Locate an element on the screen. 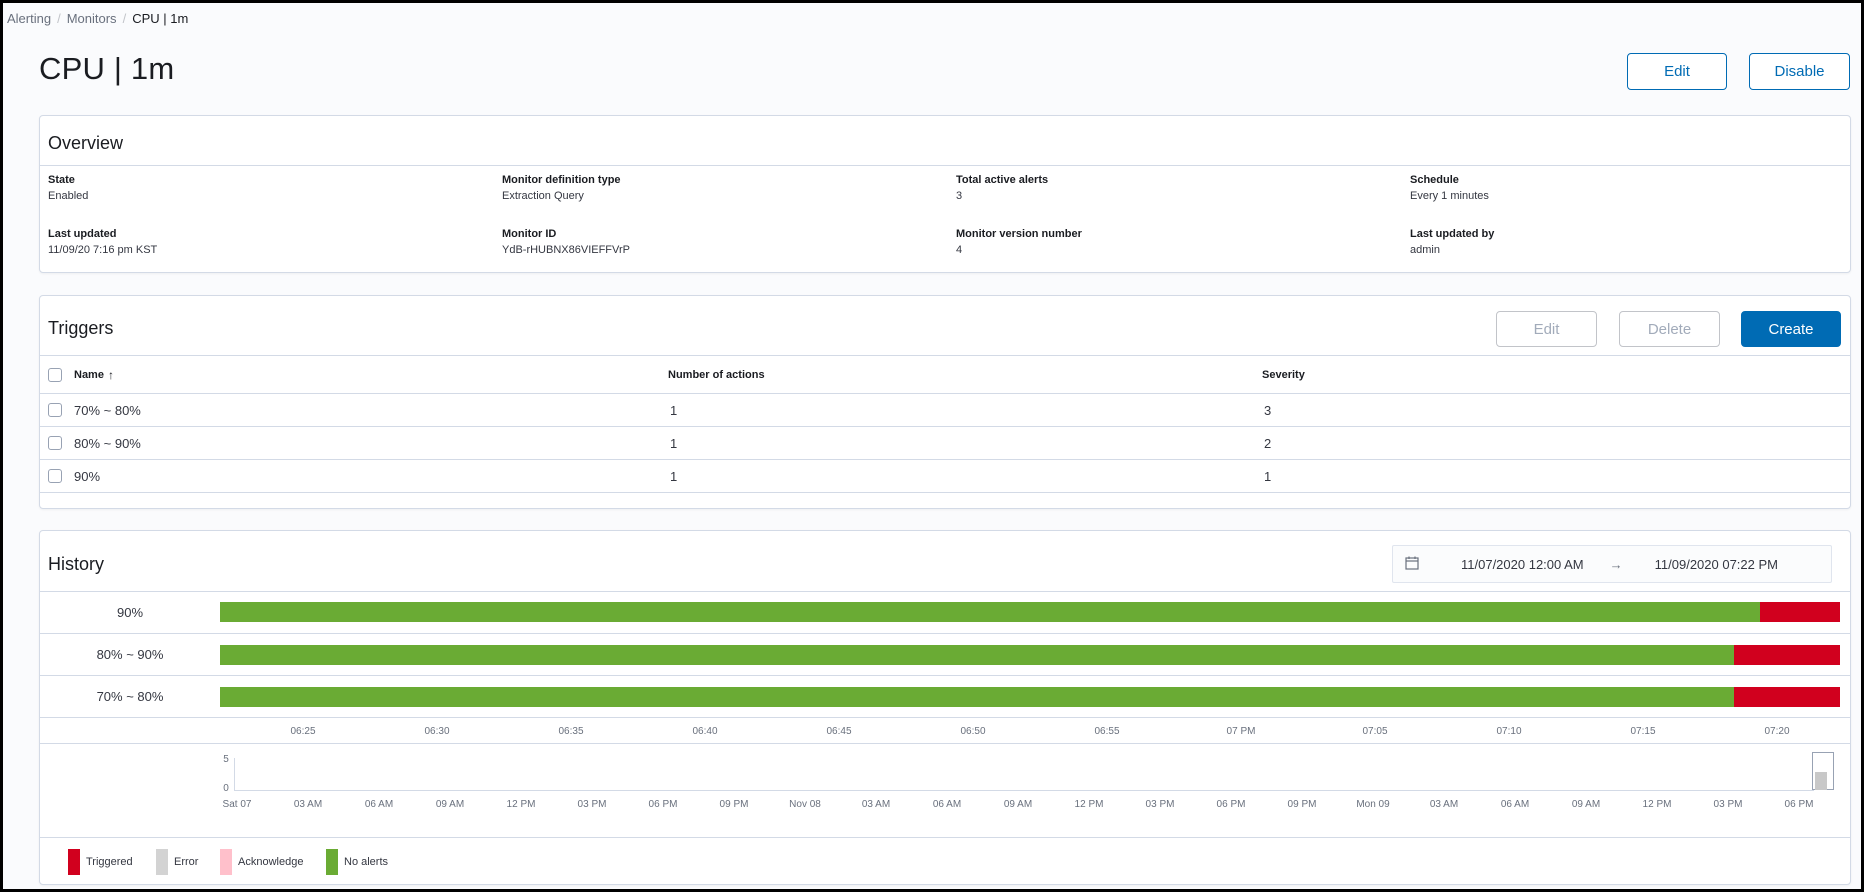  legend-item-triggered: Triggered is located at coordinates (100, 862).